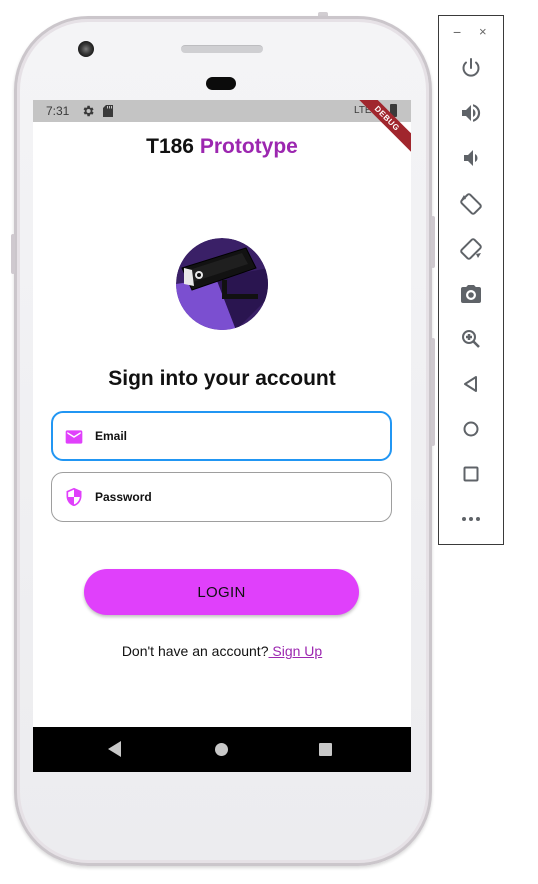 The image size is (538, 884). I want to click on email-field, so click(221, 436).